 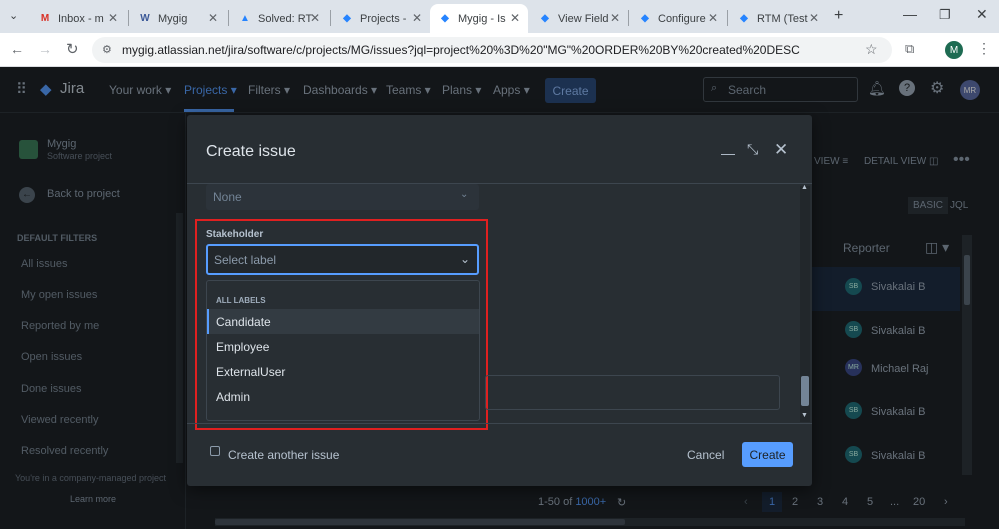 What do you see at coordinates (804, 415) in the screenshot?
I see `scroll-down-icon: ▼` at bounding box center [804, 415].